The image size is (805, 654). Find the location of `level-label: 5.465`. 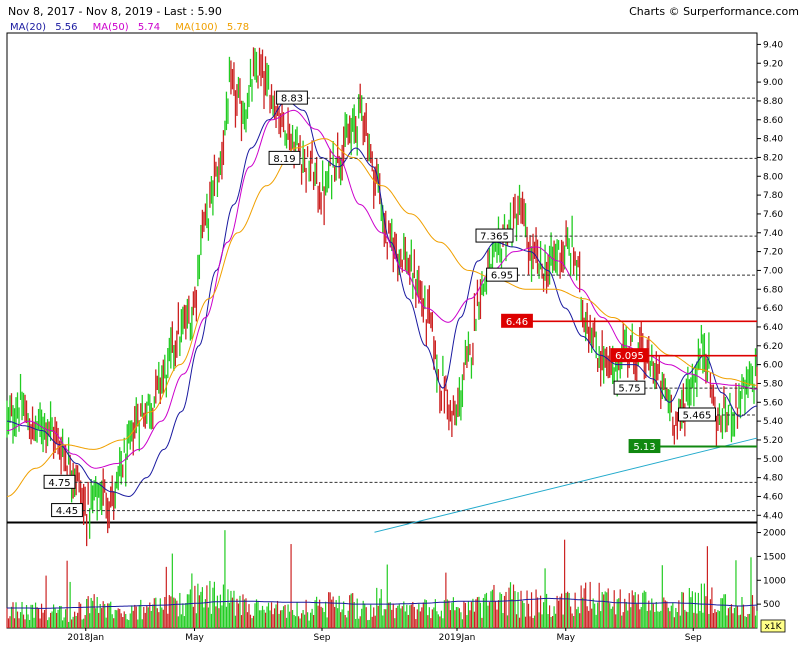

level-label: 5.465 is located at coordinates (697, 415).